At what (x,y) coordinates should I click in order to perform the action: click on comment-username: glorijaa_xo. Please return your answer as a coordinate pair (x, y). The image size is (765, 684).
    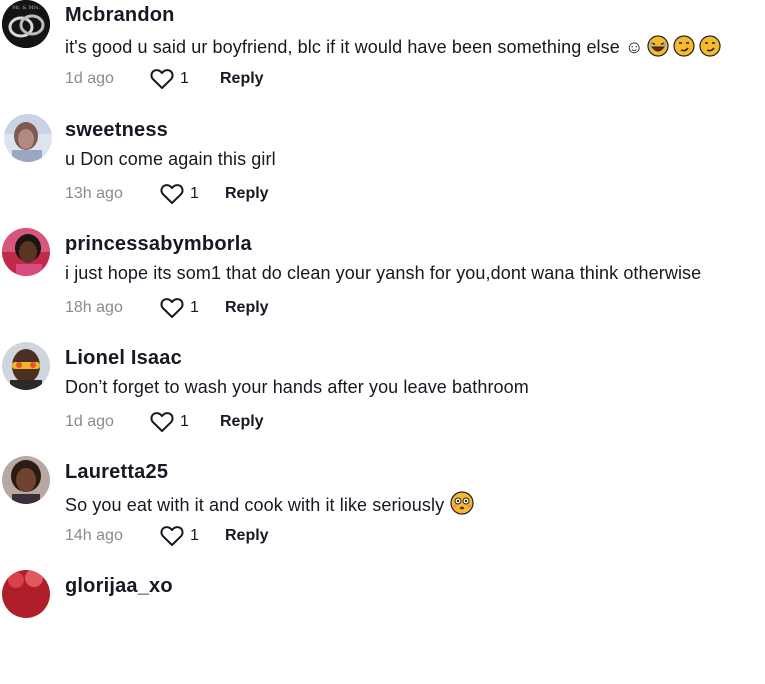
    Looking at the image, I should click on (119, 586).